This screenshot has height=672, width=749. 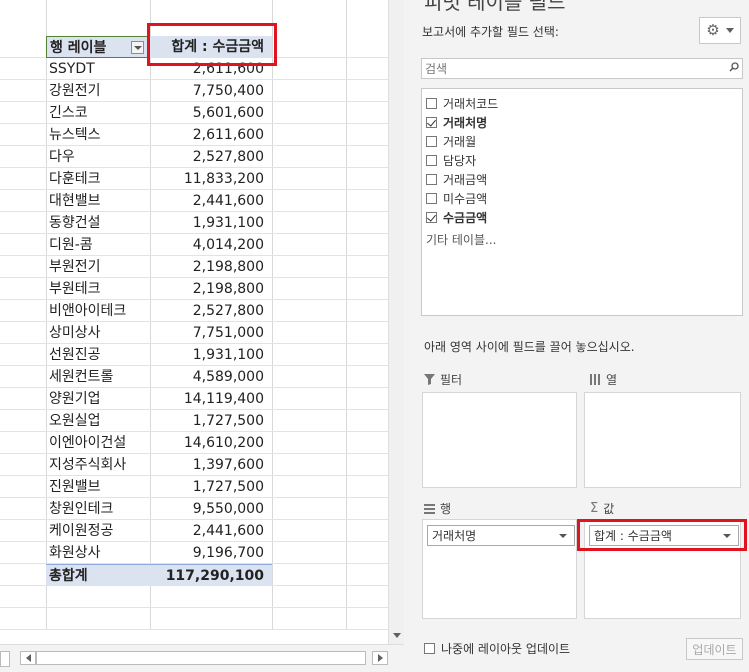 I want to click on pivot-row-value: 7,751,000, so click(x=211, y=333).